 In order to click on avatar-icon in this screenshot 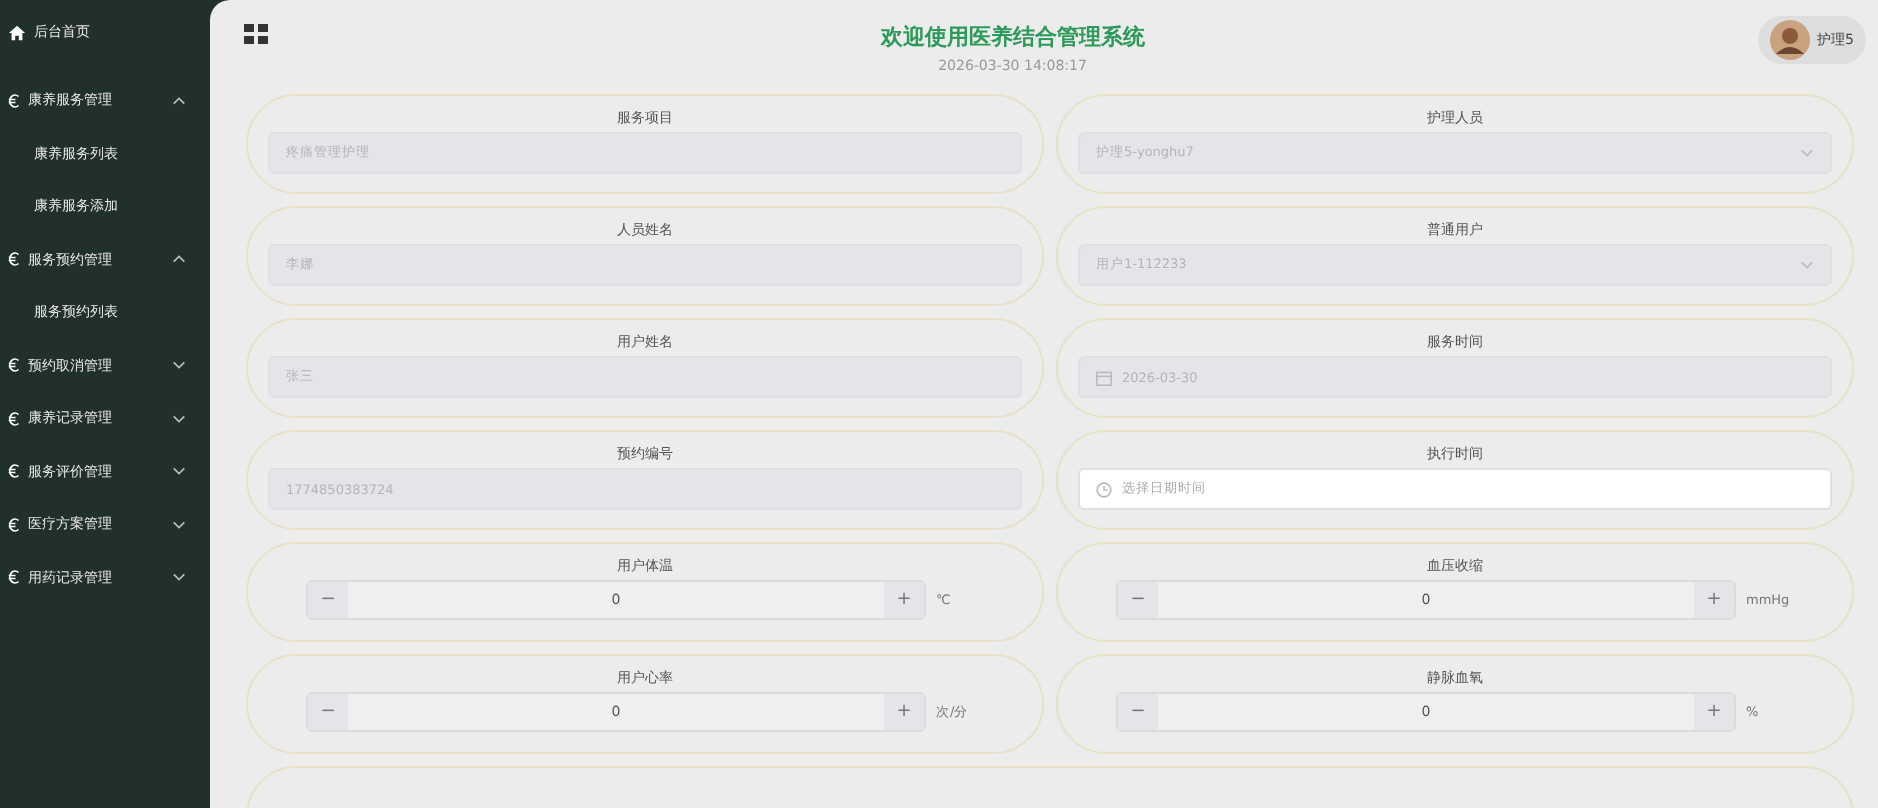, I will do `click(1789, 40)`.